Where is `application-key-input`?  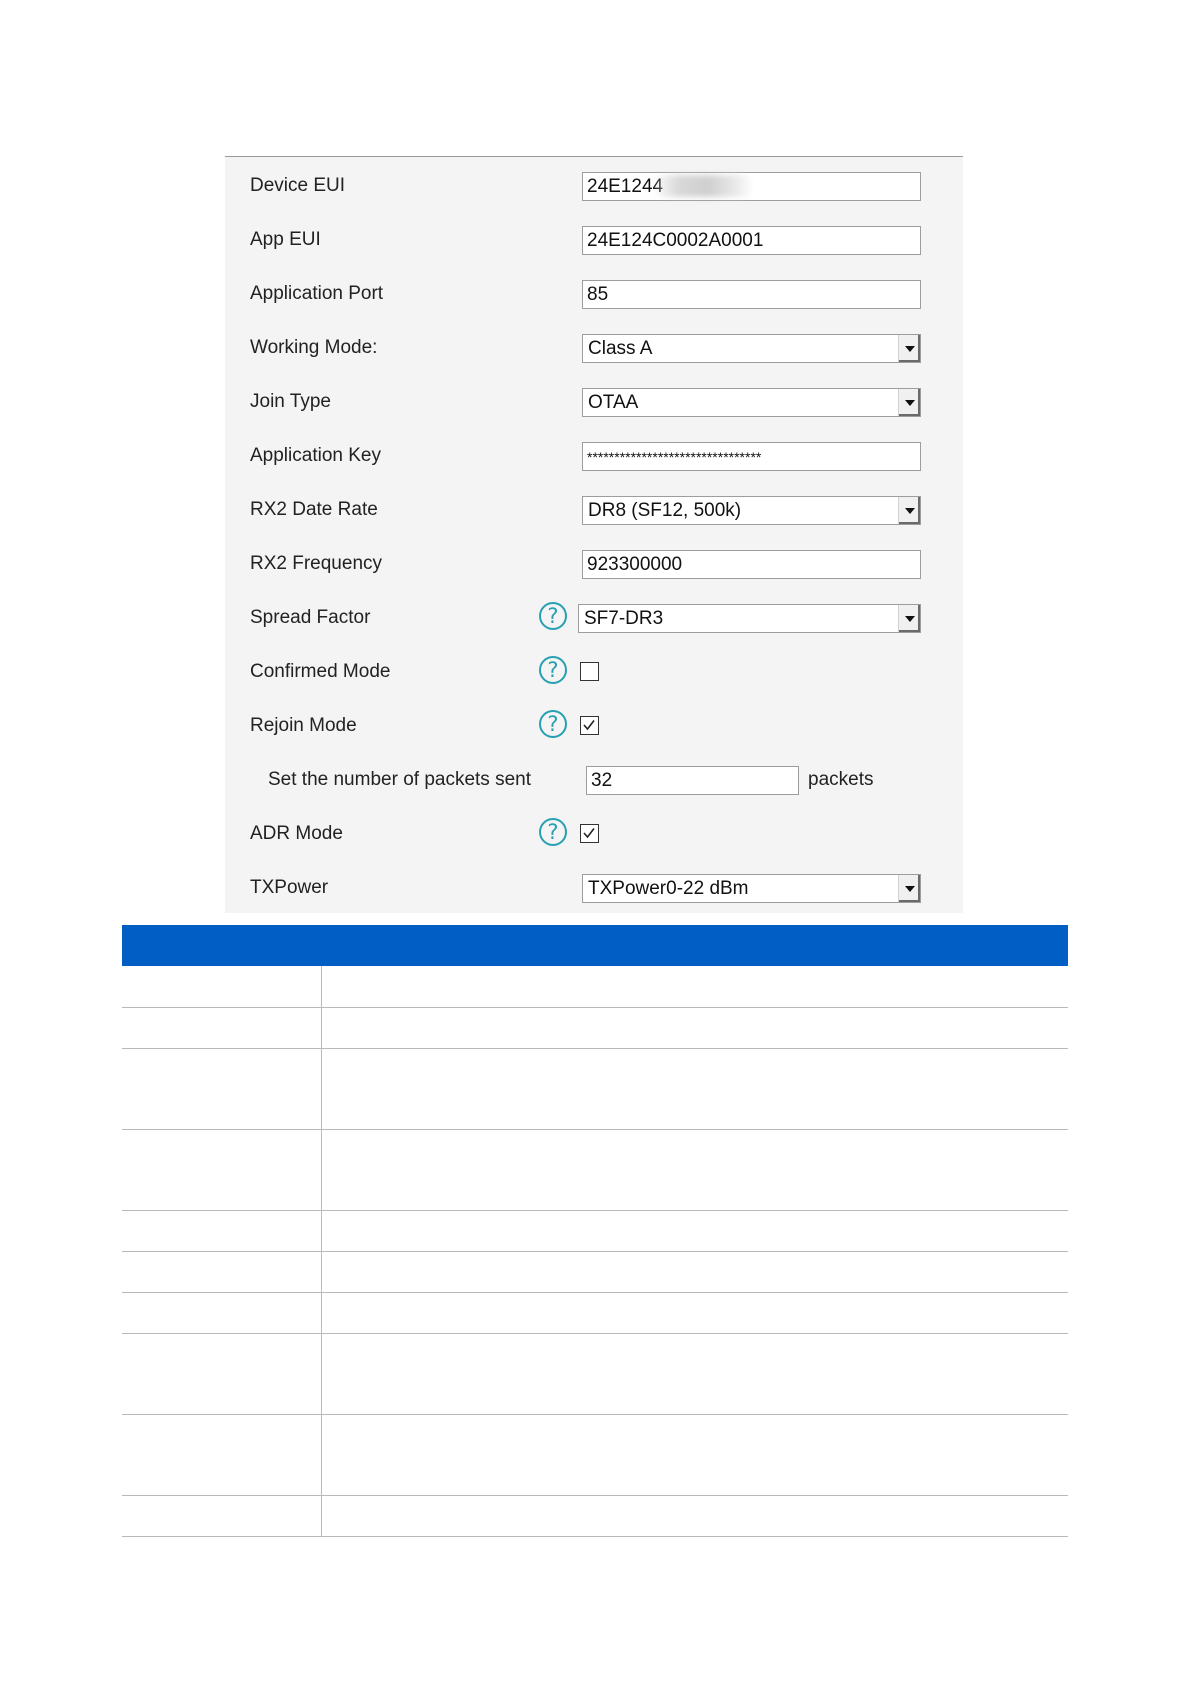 application-key-input is located at coordinates (751, 456).